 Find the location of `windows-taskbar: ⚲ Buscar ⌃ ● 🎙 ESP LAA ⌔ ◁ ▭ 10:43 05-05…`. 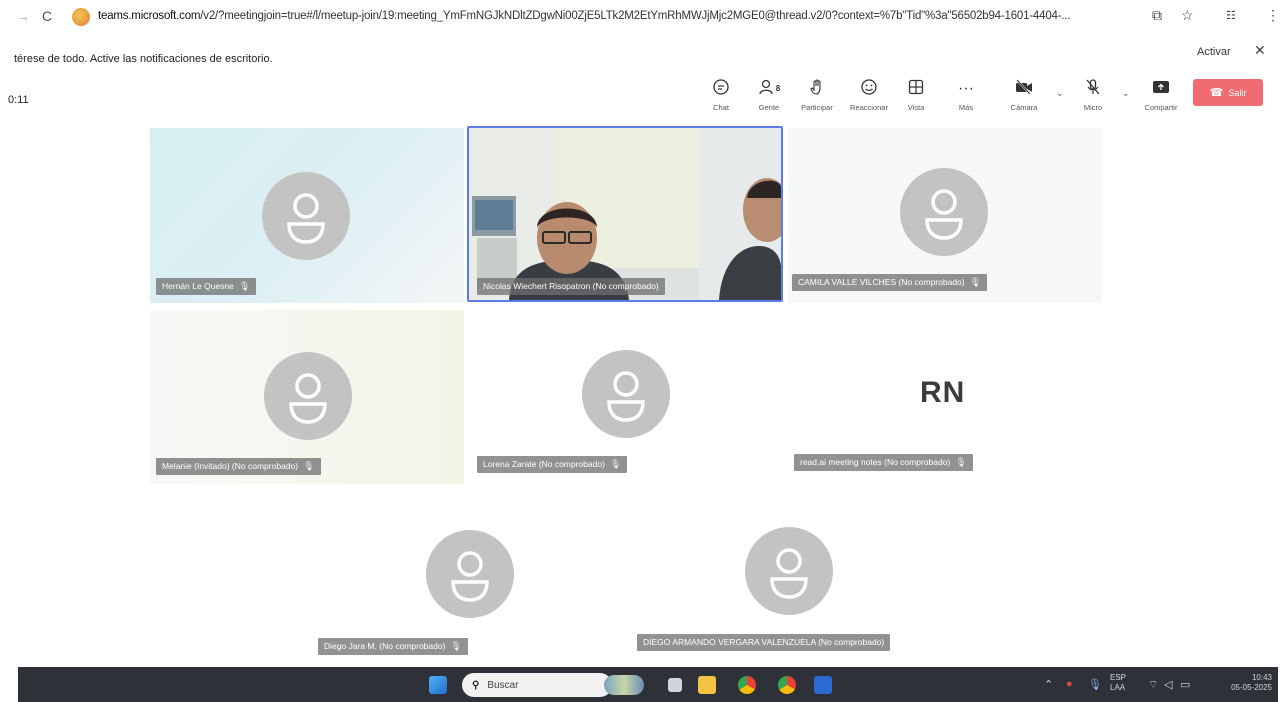

windows-taskbar: ⚲ Buscar ⌃ ● 🎙 ESP LAA ⌔ ◁ ▭ 10:43 05-05… is located at coordinates (648, 684).